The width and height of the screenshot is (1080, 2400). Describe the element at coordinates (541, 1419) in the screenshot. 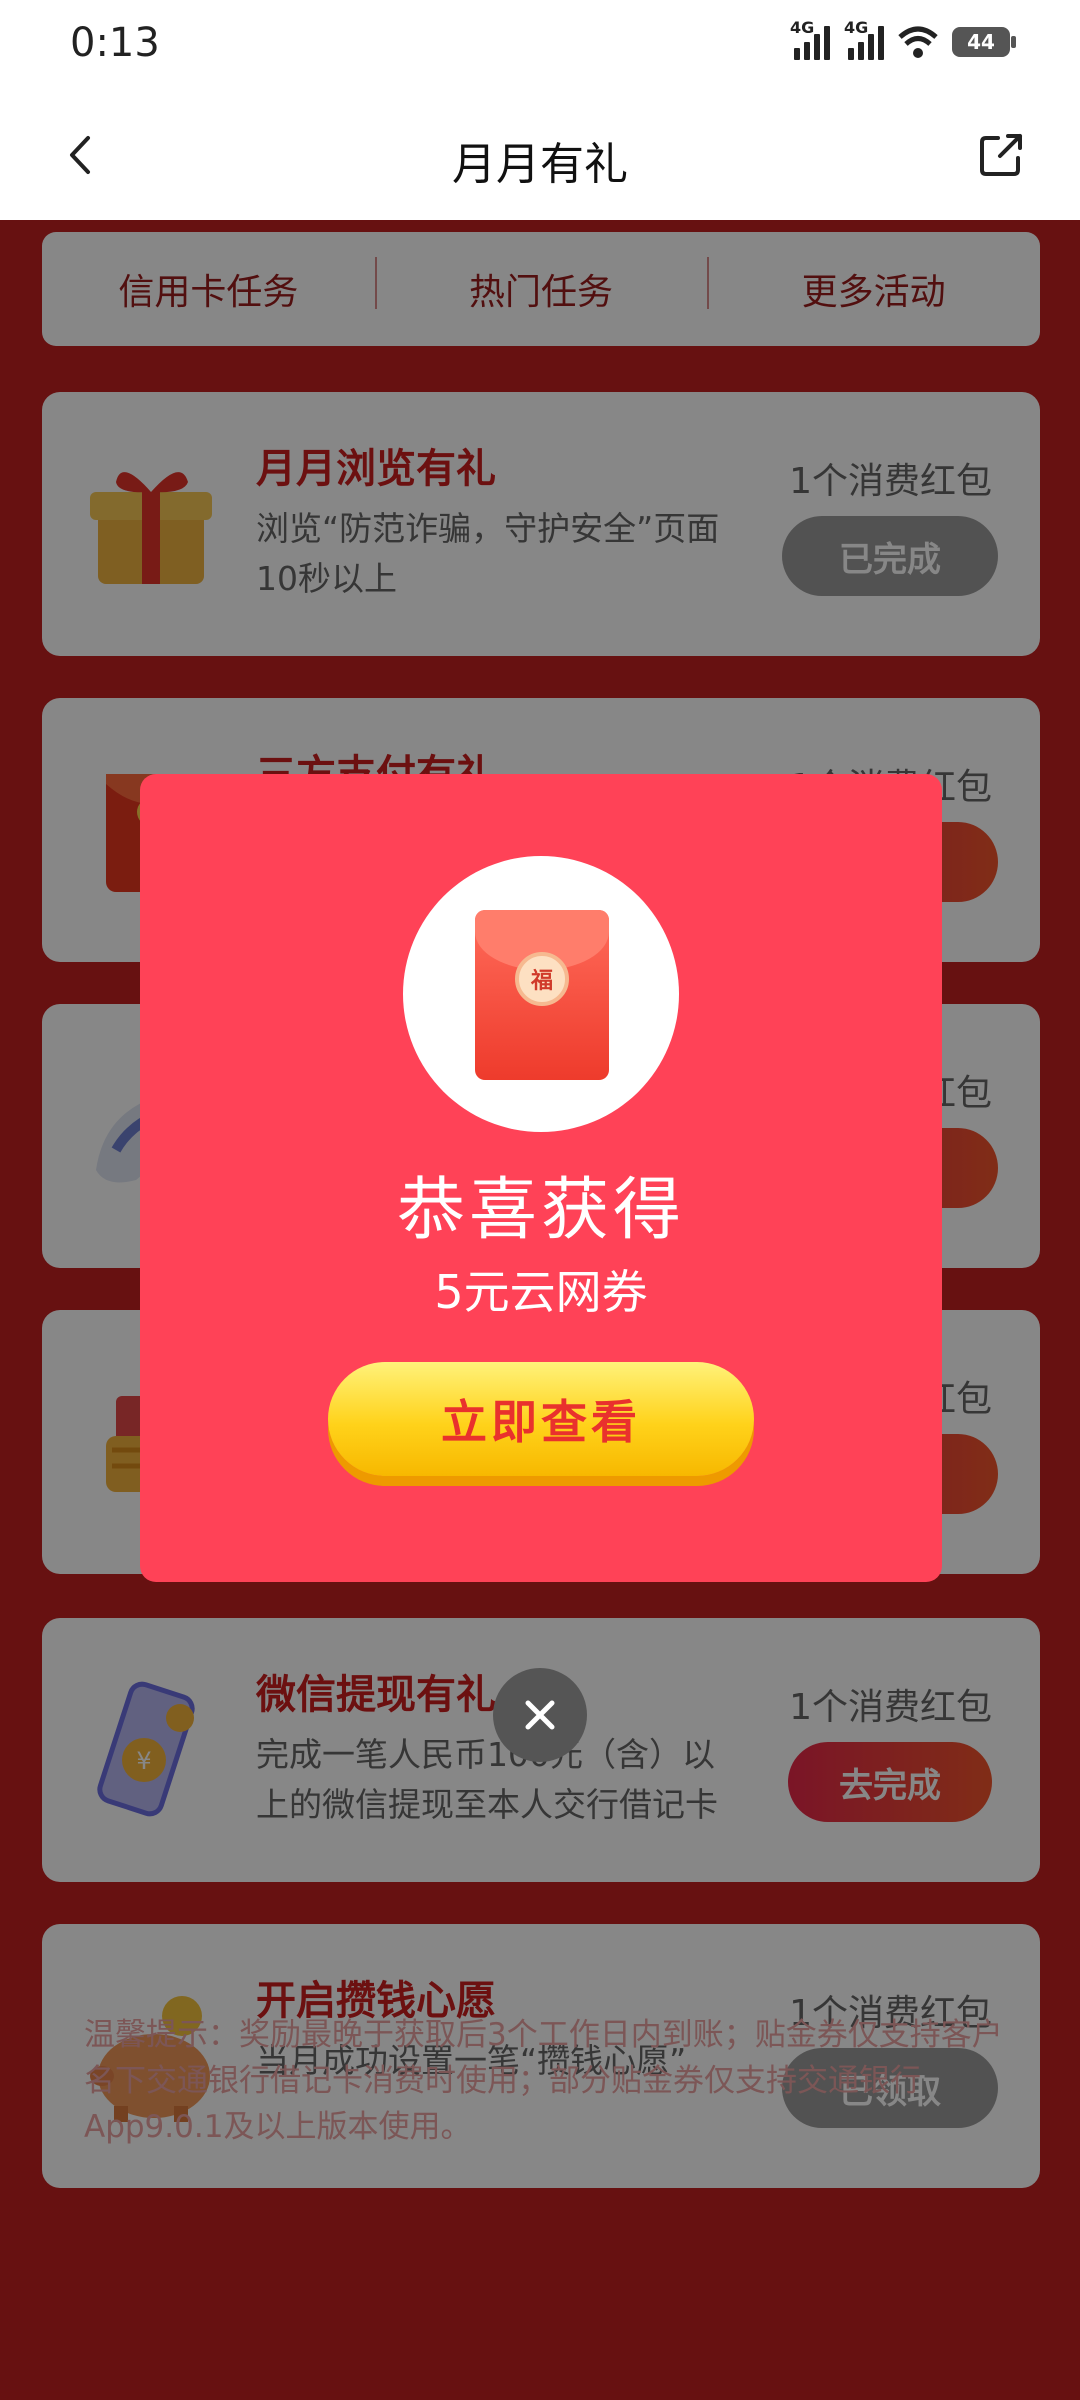

I see `view-now-button: 立即查看` at that location.